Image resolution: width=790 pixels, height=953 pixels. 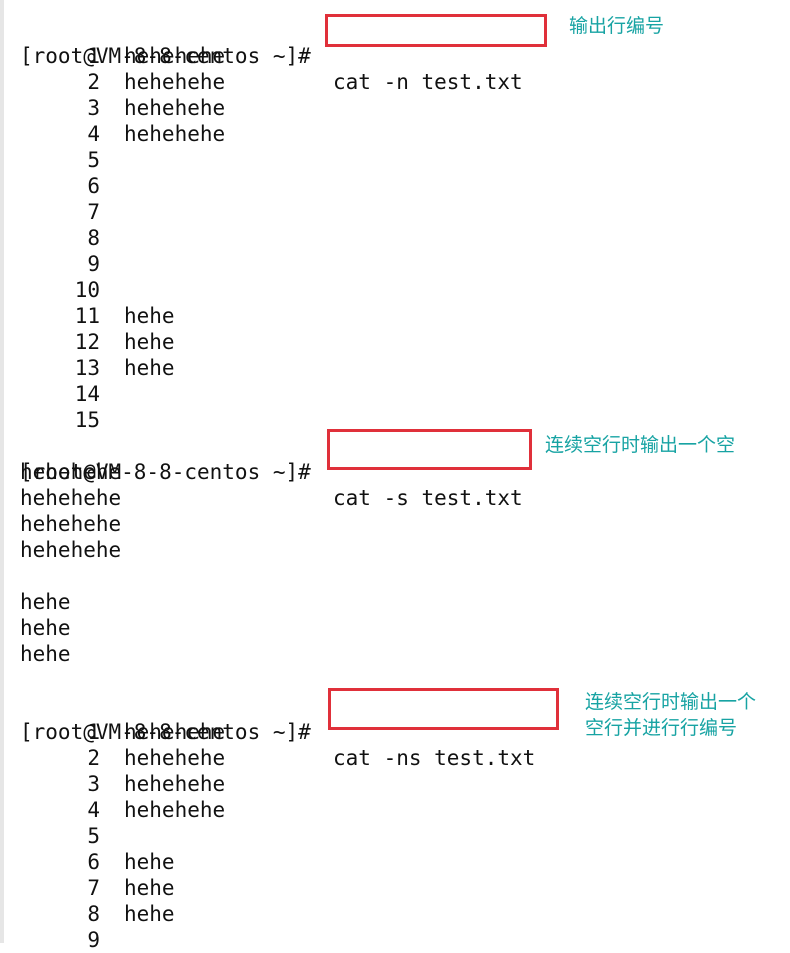 What do you see at coordinates (271, 55) in the screenshot?
I see `command-line-1: [root@VM-8-8-centos ~]# cat -n test.txt` at bounding box center [271, 55].